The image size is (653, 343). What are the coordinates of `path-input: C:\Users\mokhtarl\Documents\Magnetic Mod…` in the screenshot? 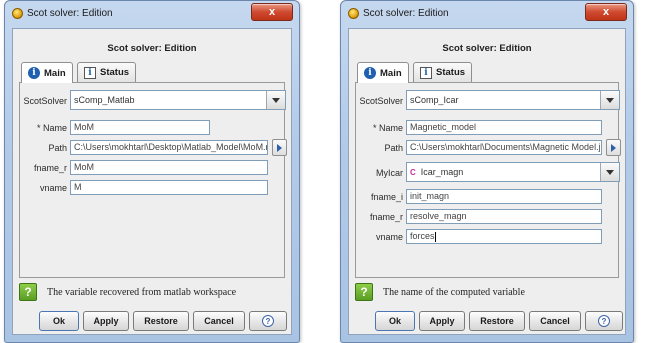 It's located at (504, 147).